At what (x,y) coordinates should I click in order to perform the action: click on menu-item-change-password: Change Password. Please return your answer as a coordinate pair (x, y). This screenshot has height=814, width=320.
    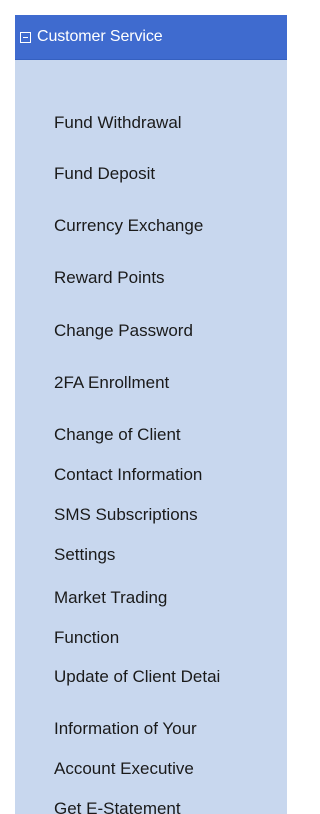
    Looking at the image, I should click on (151, 331).